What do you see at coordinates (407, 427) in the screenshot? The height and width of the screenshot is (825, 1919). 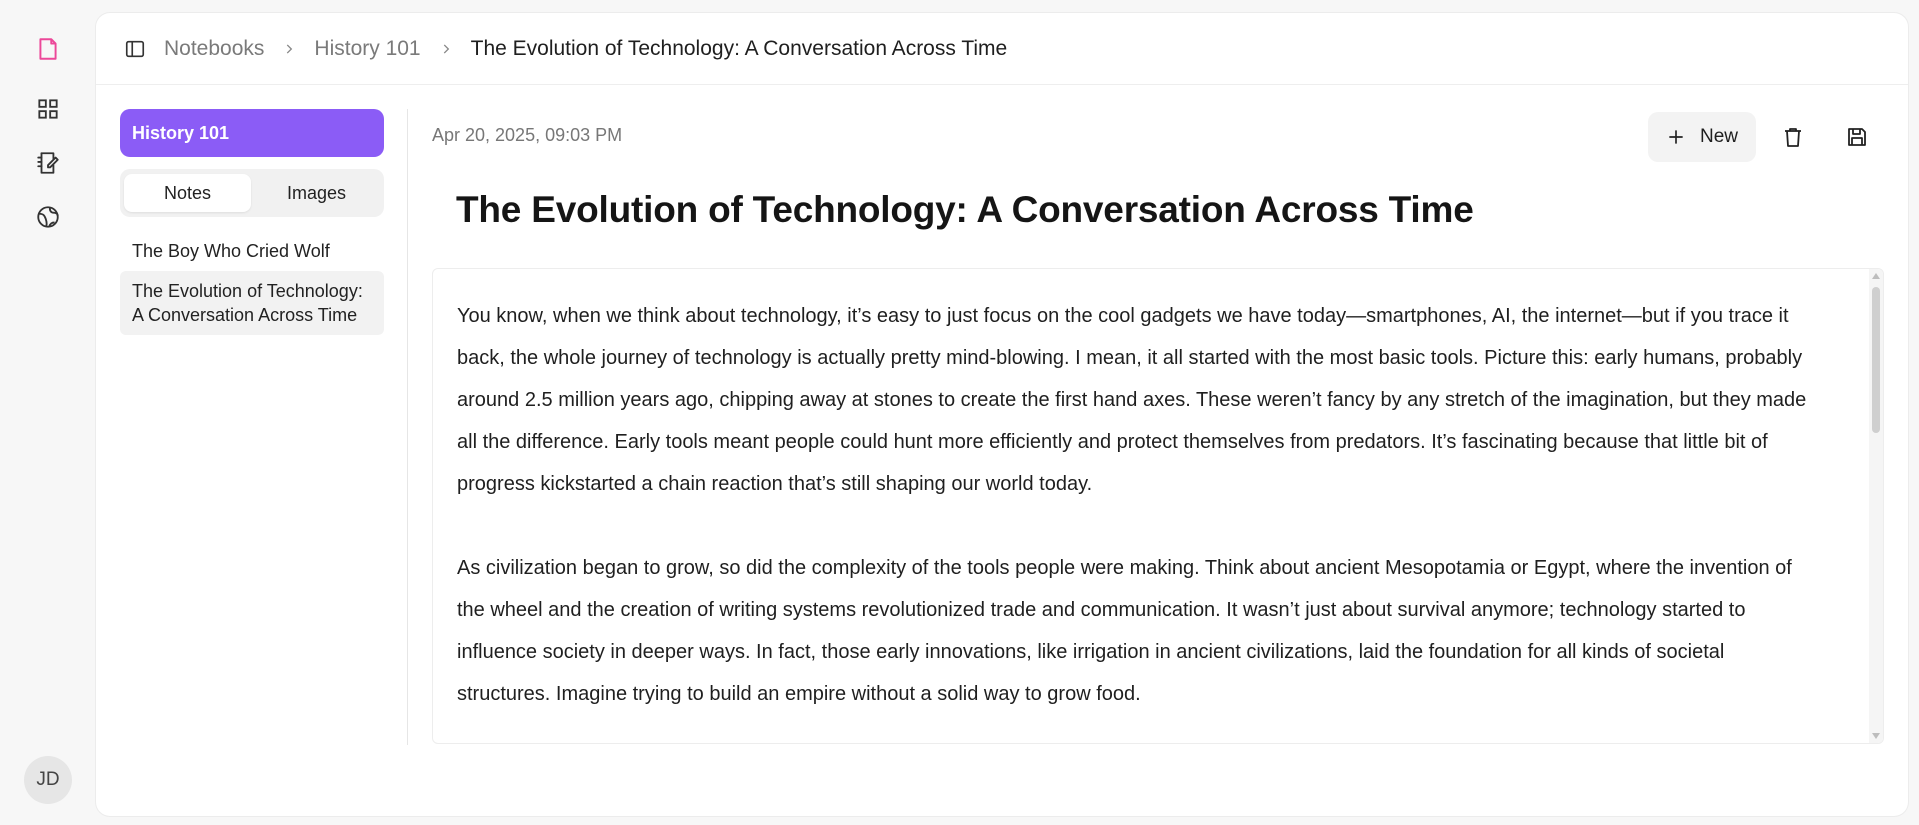 I see `divider` at bounding box center [407, 427].